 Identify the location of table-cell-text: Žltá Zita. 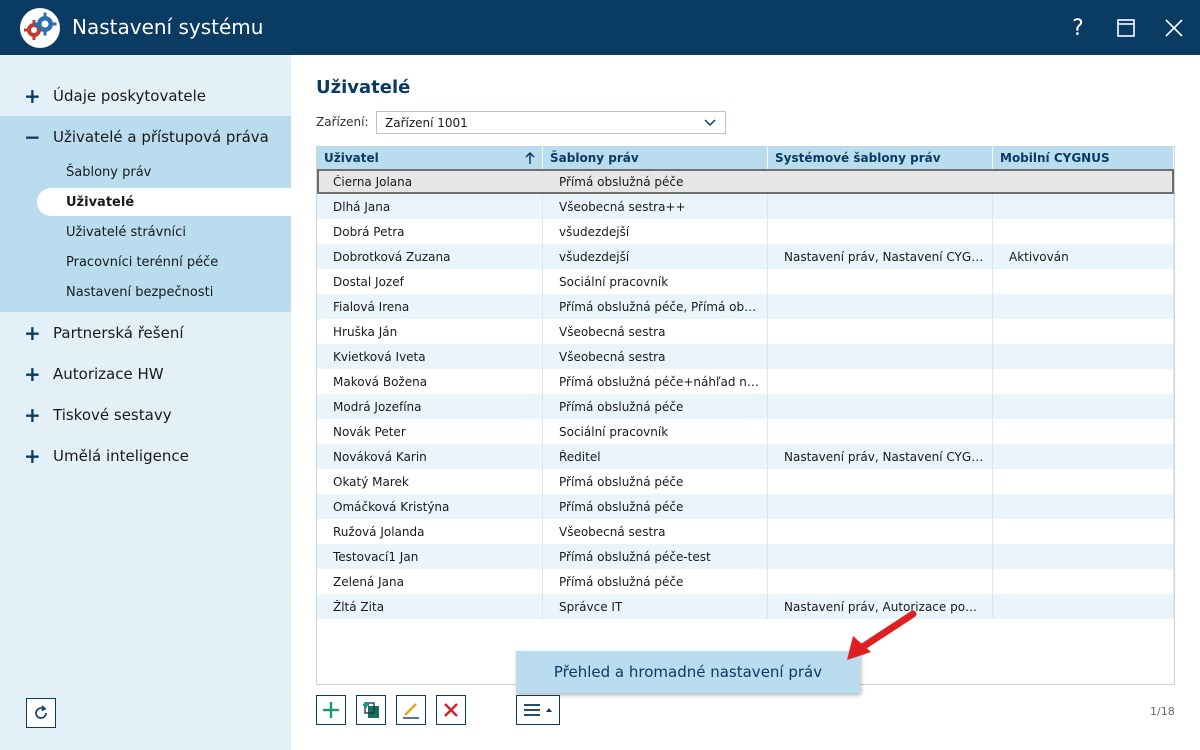
(359, 606).